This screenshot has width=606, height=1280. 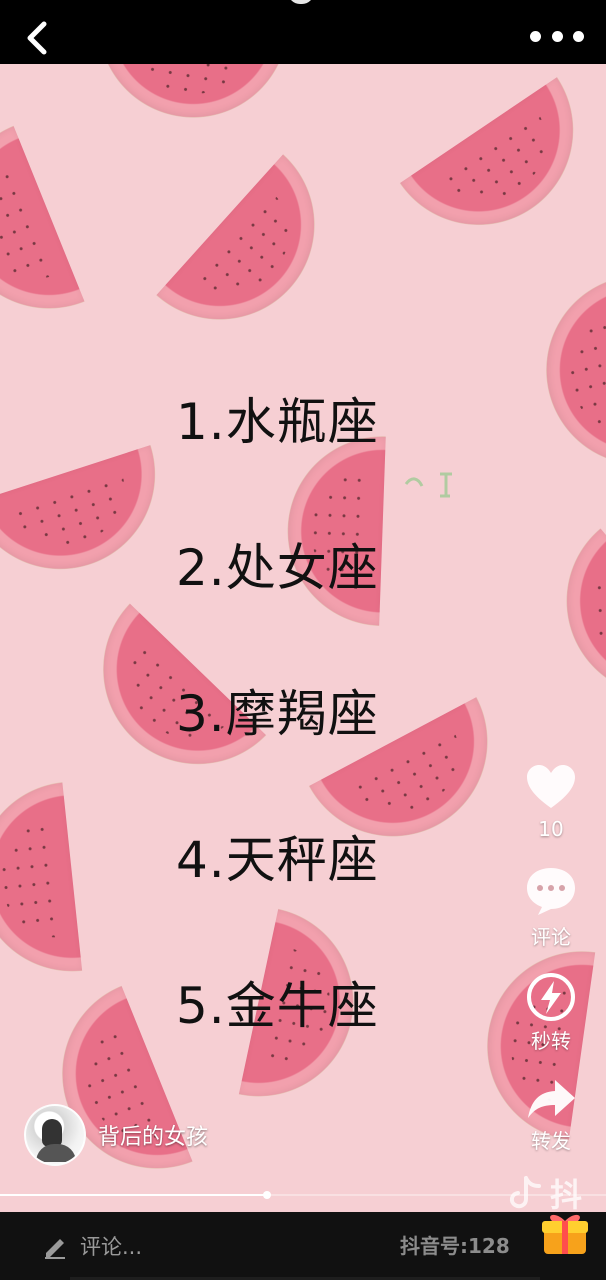 I want to click on top-bar, so click(x=303, y=32).